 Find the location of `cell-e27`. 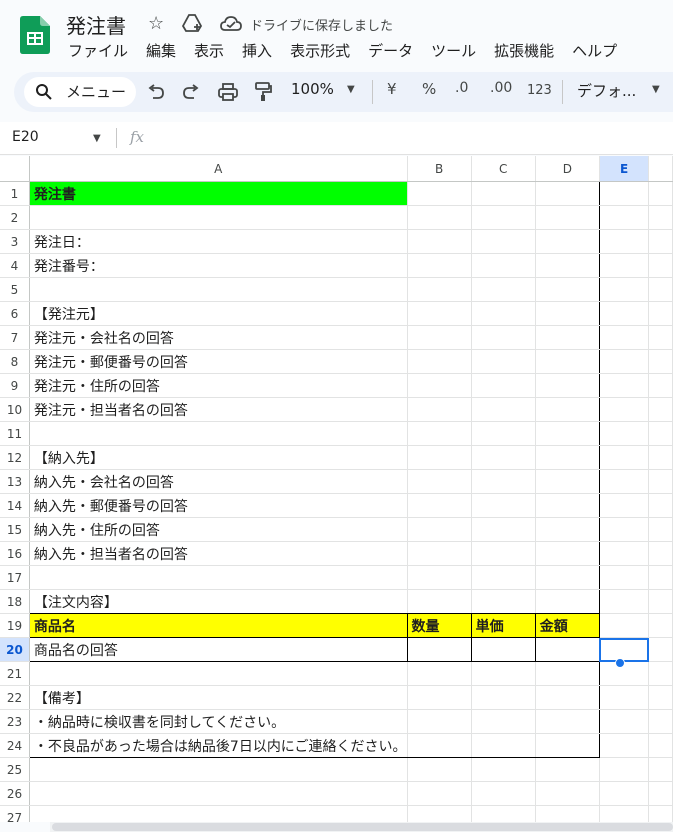

cell-e27 is located at coordinates (624, 813).